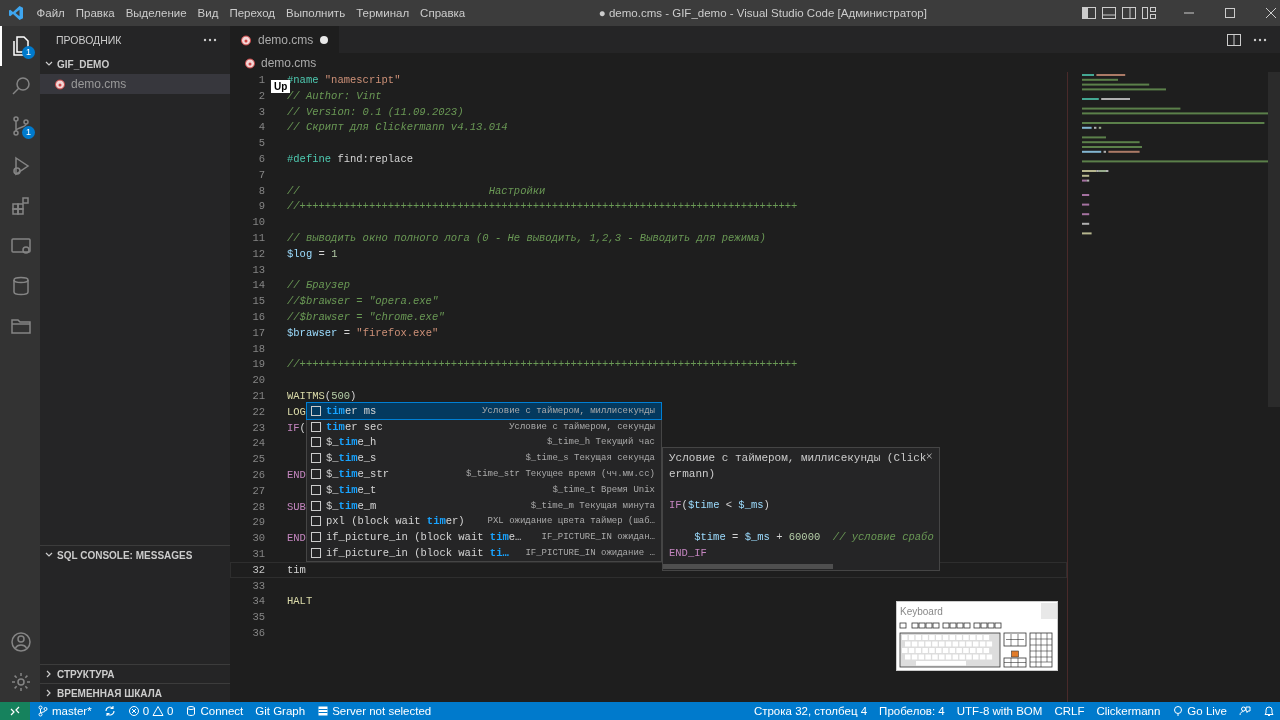 Image resolution: width=1280 pixels, height=720 pixels. What do you see at coordinates (1128, 711) in the screenshot?
I see `status-item: Clickermann` at bounding box center [1128, 711].